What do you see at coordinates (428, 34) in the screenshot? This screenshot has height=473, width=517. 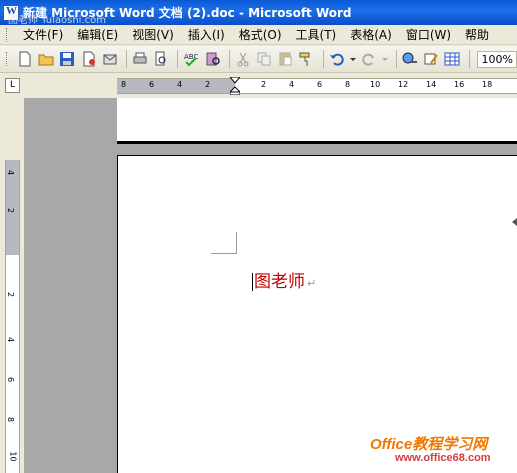 I see `menu-window: 窗口(W)` at bounding box center [428, 34].